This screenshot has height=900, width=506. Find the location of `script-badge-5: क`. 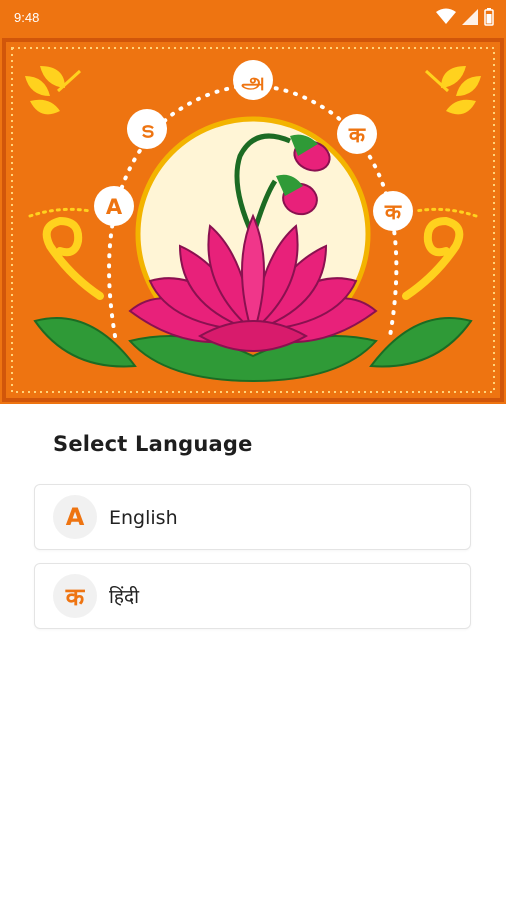

script-badge-5: क is located at coordinates (393, 211).